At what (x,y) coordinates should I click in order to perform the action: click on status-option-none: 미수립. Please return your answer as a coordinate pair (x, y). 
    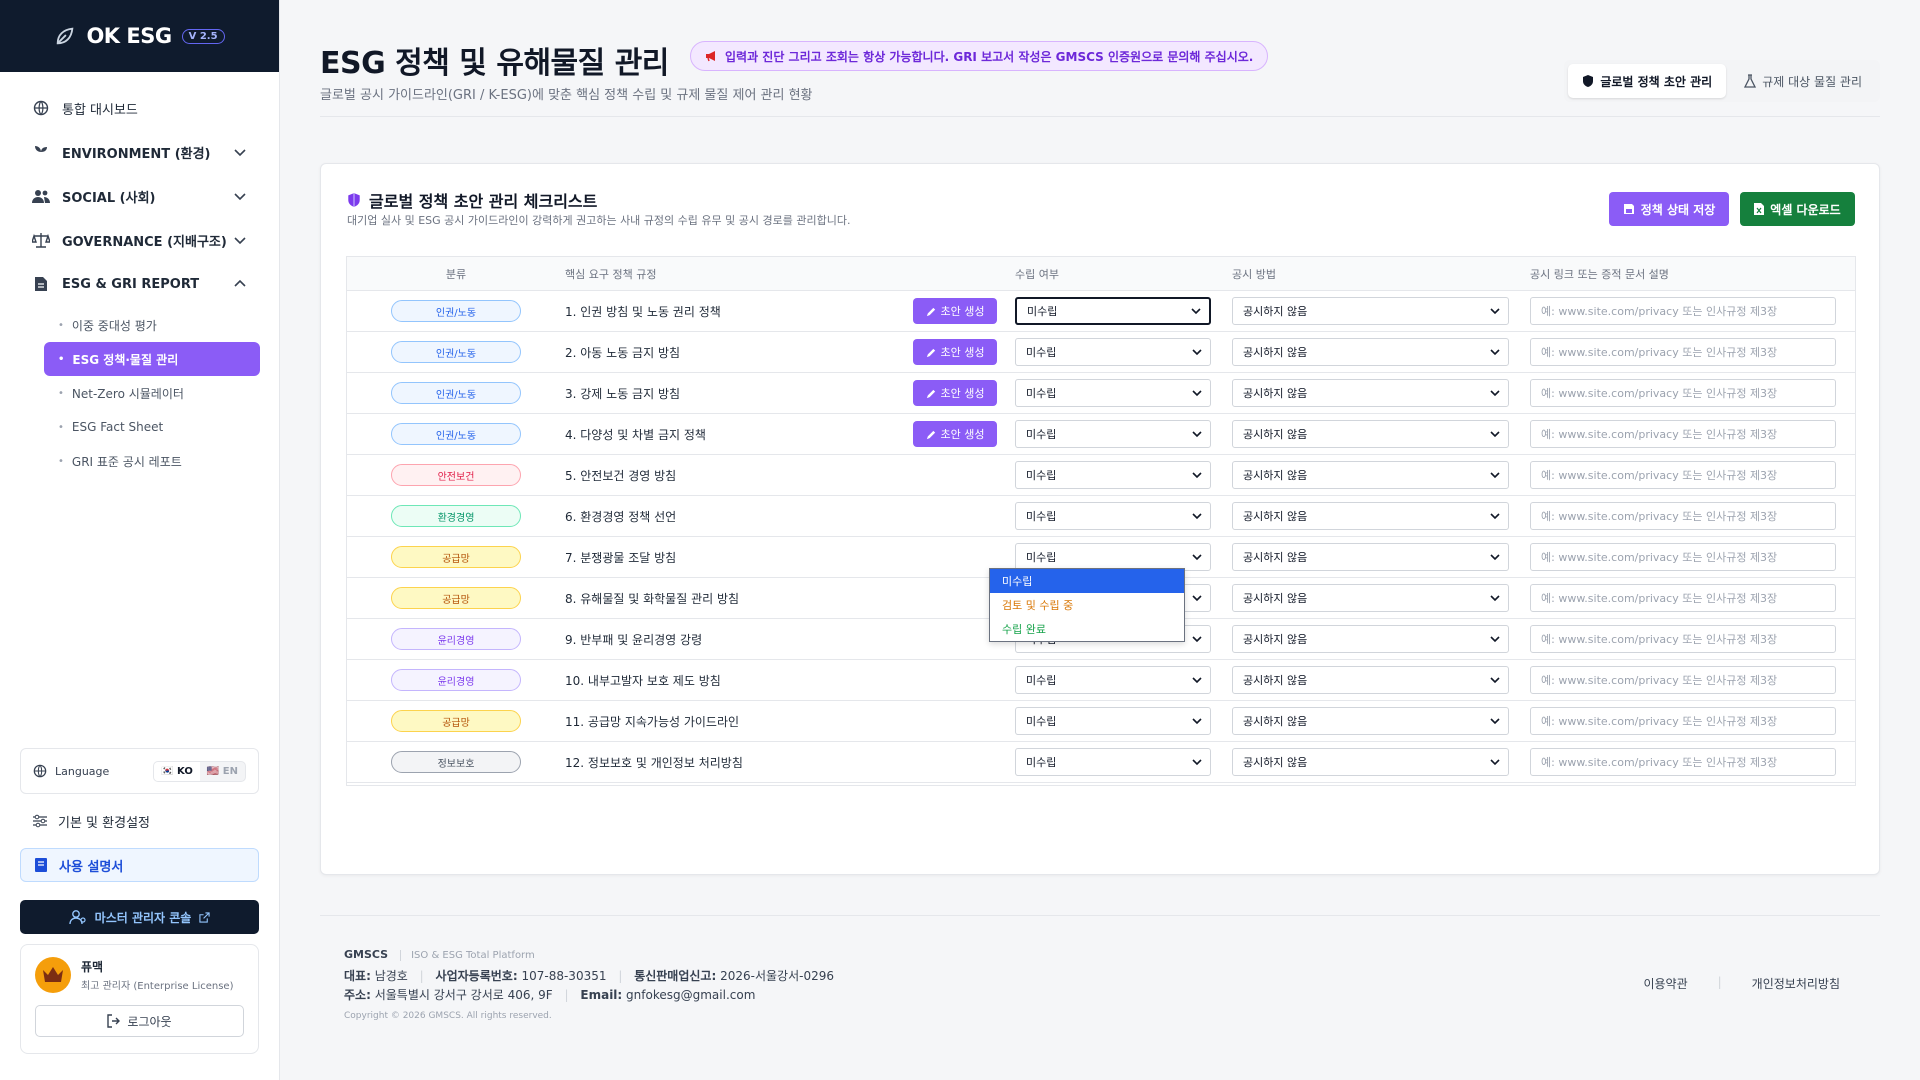
    Looking at the image, I should click on (1087, 581).